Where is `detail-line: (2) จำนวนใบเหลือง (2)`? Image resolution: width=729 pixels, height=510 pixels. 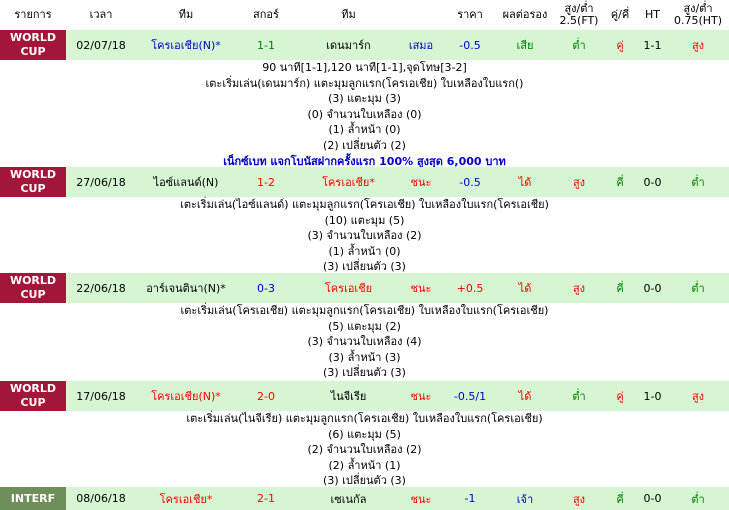
detail-line: (2) จำนวนใบเหลือง (2) is located at coordinates (364, 450).